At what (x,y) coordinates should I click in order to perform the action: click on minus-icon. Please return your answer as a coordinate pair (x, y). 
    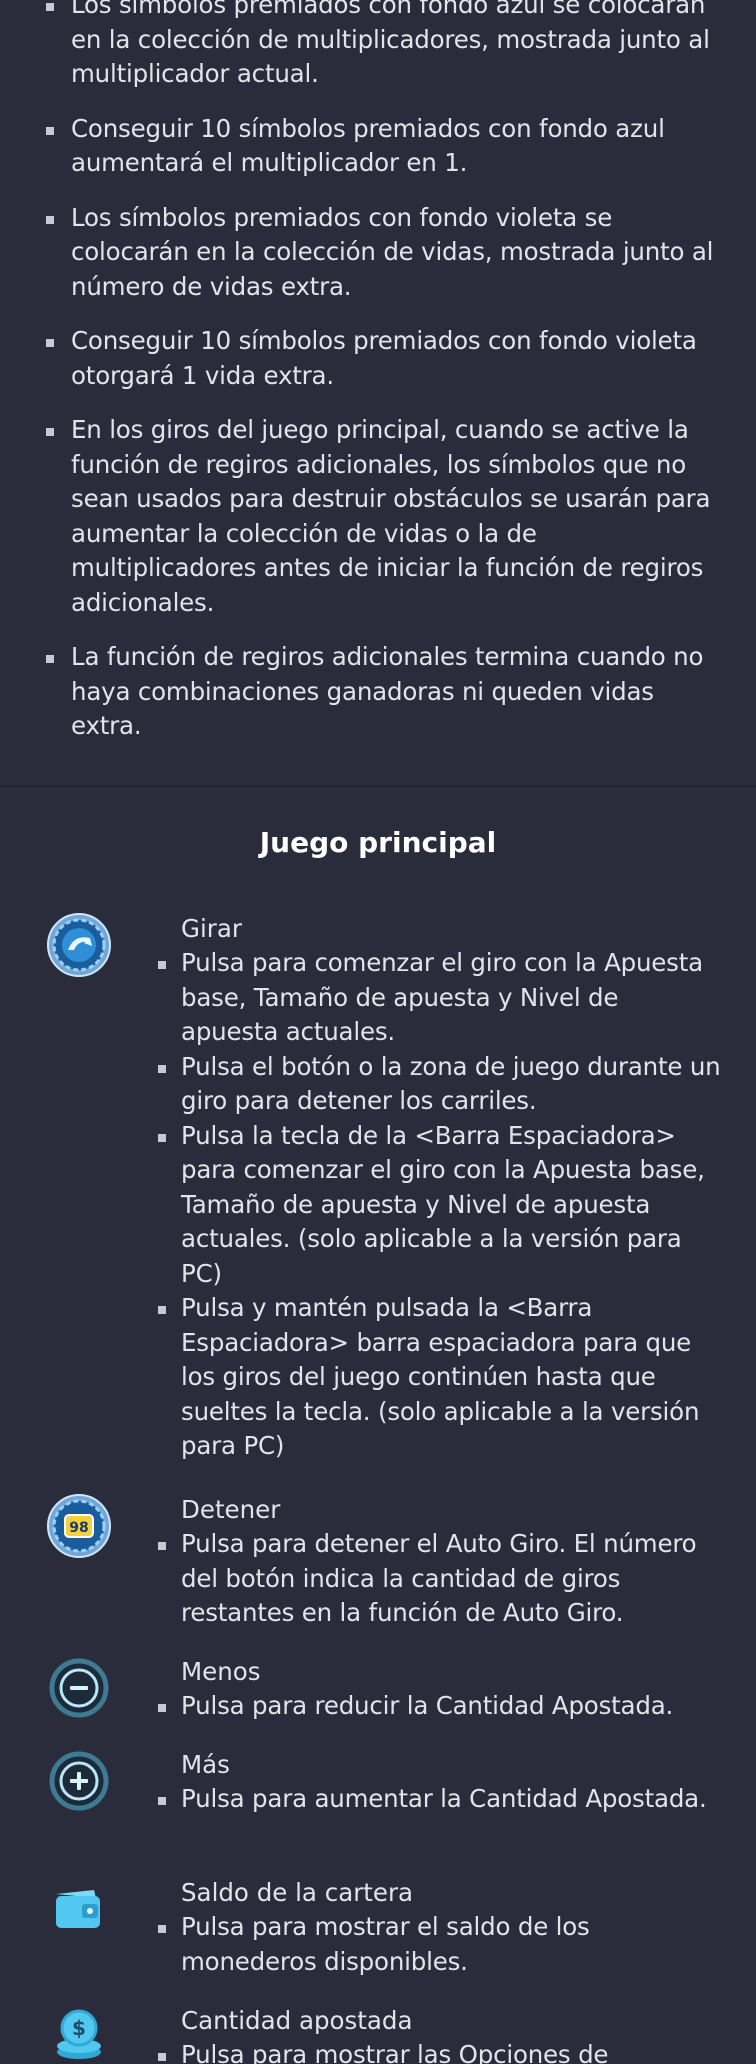
    Looking at the image, I should click on (79, 1688).